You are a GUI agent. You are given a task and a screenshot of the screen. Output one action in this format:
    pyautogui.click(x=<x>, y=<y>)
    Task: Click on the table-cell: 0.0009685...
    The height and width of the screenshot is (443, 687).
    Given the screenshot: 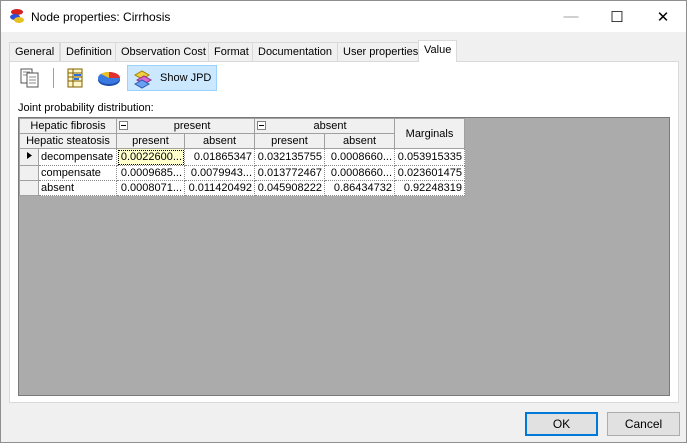 What is the action you would take?
    pyautogui.click(x=150, y=173)
    